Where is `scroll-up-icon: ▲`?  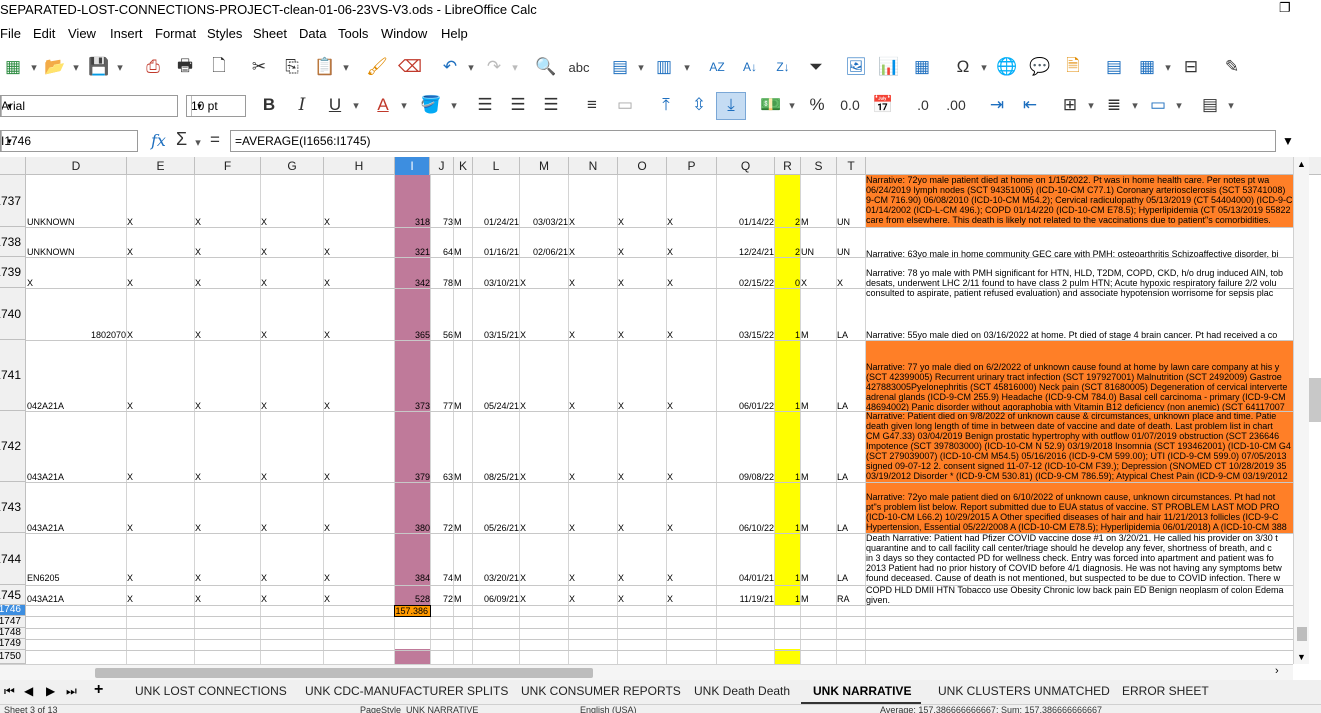 scroll-up-icon: ▲ is located at coordinates (1301, 164).